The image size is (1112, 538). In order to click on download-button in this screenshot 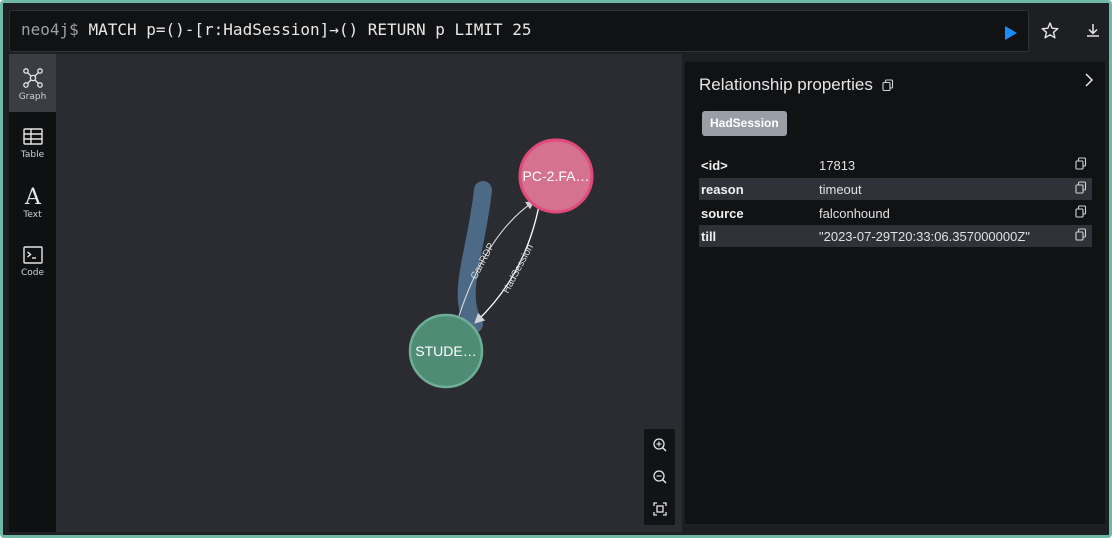, I will do `click(1093, 31)`.